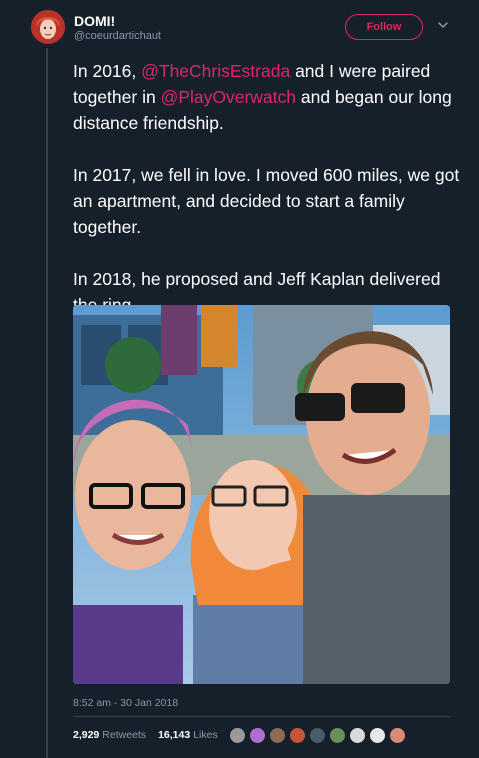 The width and height of the screenshot is (479, 758). I want to click on liker-avatars, so click(319, 735).